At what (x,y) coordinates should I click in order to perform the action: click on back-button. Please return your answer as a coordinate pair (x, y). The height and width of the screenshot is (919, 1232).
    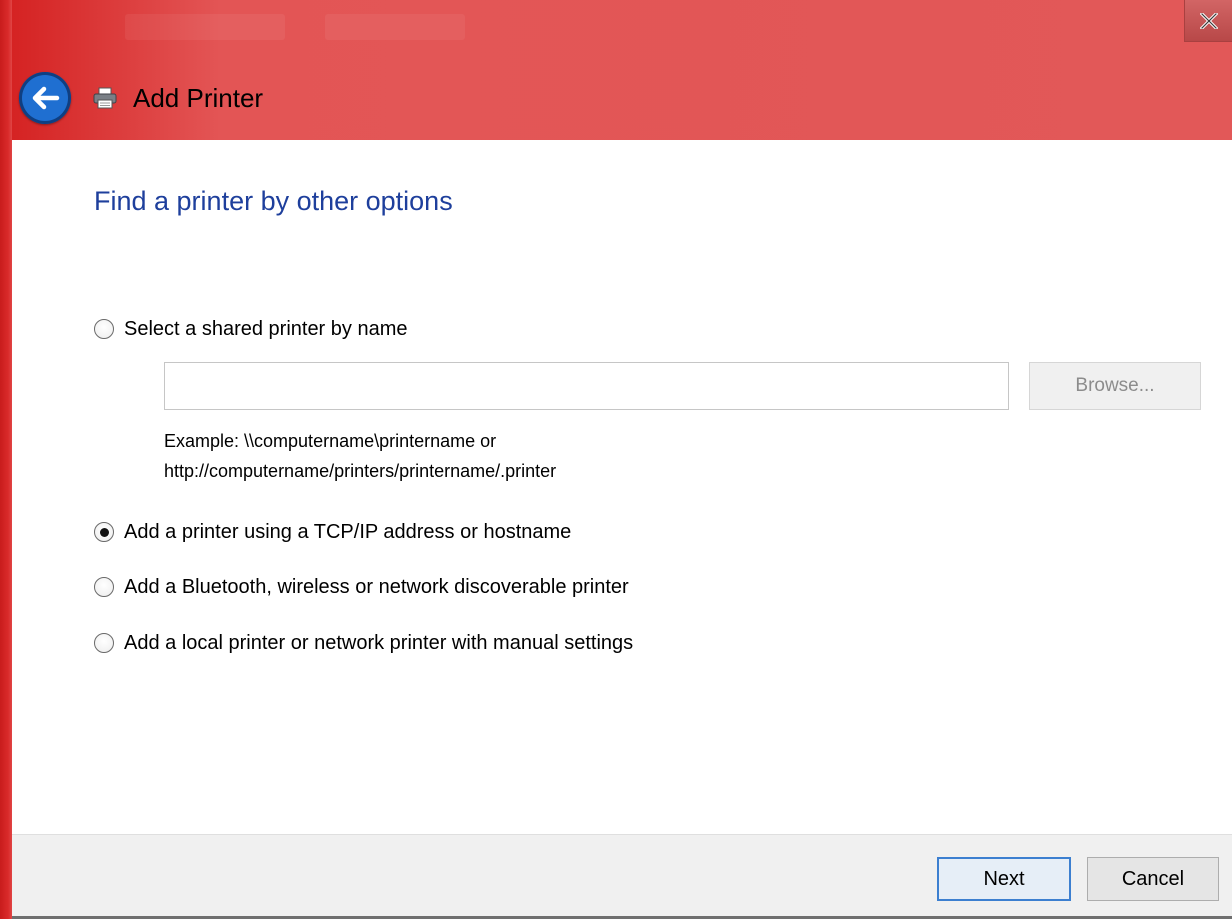
    Looking at the image, I should click on (45, 98).